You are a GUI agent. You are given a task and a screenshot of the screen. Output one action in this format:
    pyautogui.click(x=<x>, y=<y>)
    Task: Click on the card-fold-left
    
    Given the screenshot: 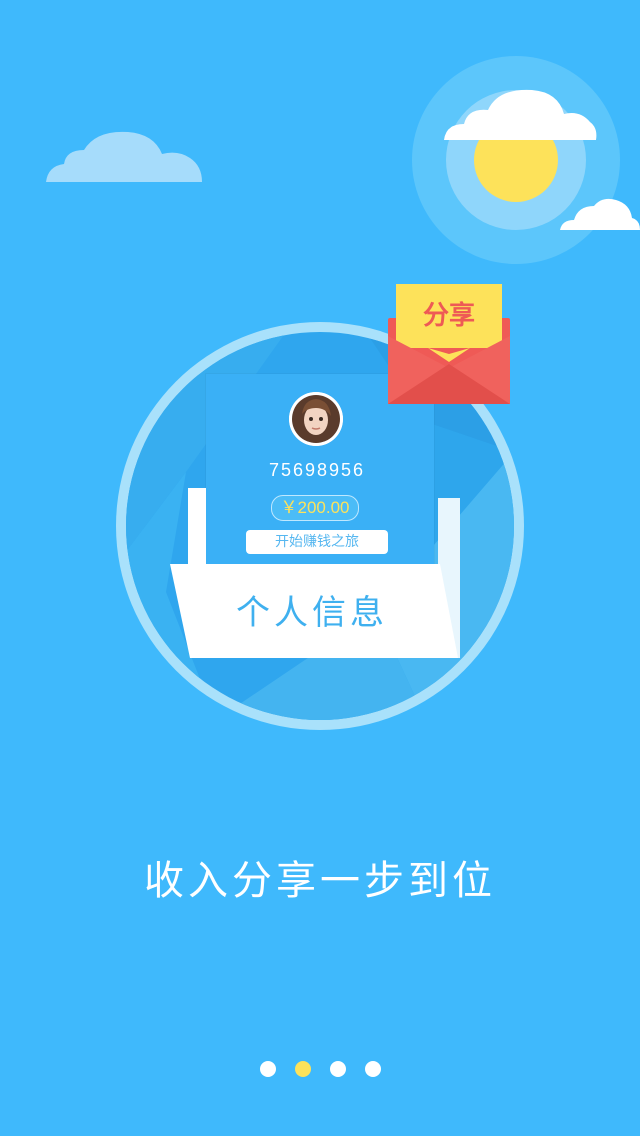 What is the action you would take?
    pyautogui.click(x=197, y=528)
    